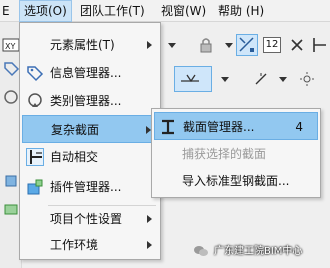 This screenshot has width=330, height=268. I want to click on measure-icon, so click(190, 78).